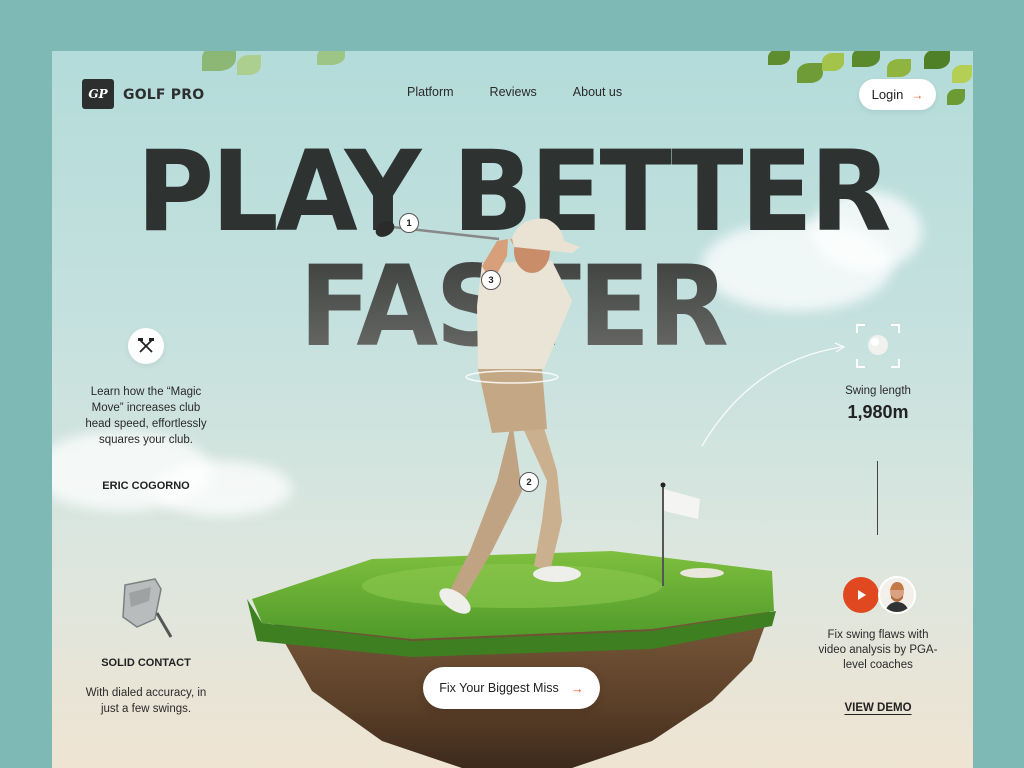  Describe the element at coordinates (499, 688) in the screenshot. I see `cta-label: Fix Your Biggest Miss` at that location.